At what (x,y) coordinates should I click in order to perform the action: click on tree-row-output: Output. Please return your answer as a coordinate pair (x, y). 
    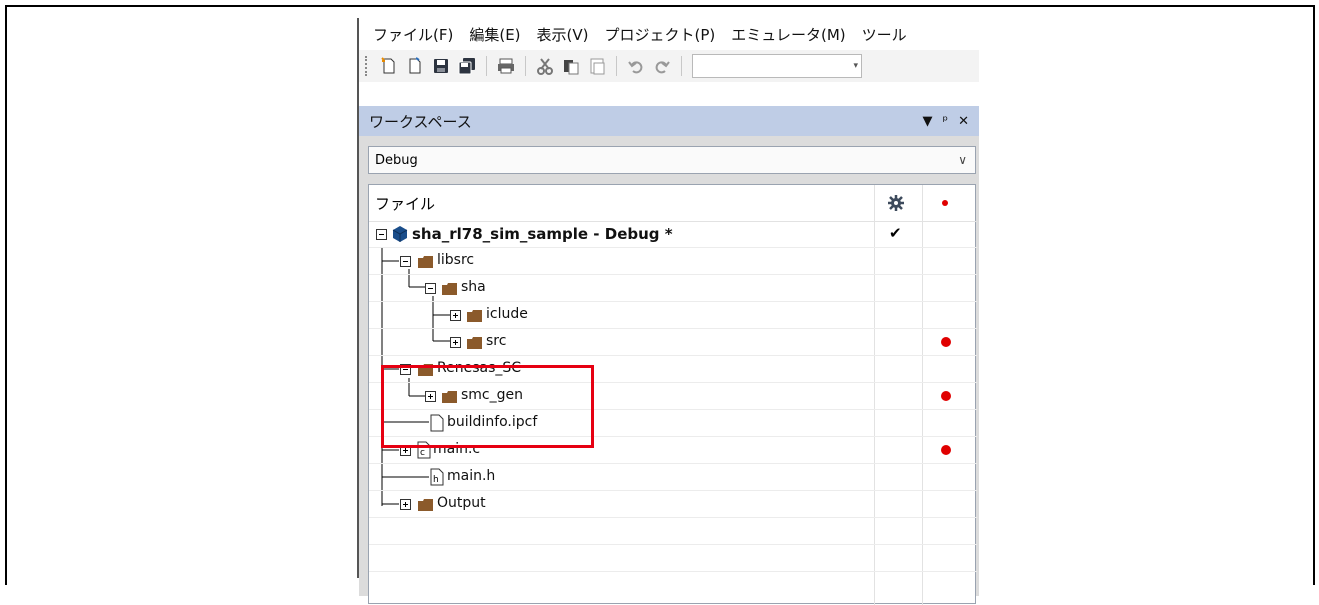
    Looking at the image, I should click on (673, 504).